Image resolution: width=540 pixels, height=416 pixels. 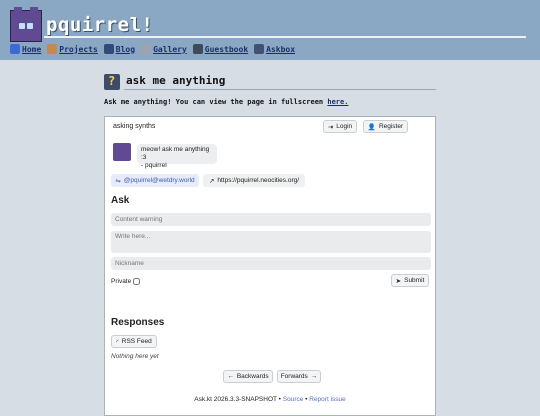 I want to click on avatar, so click(x=122, y=152).